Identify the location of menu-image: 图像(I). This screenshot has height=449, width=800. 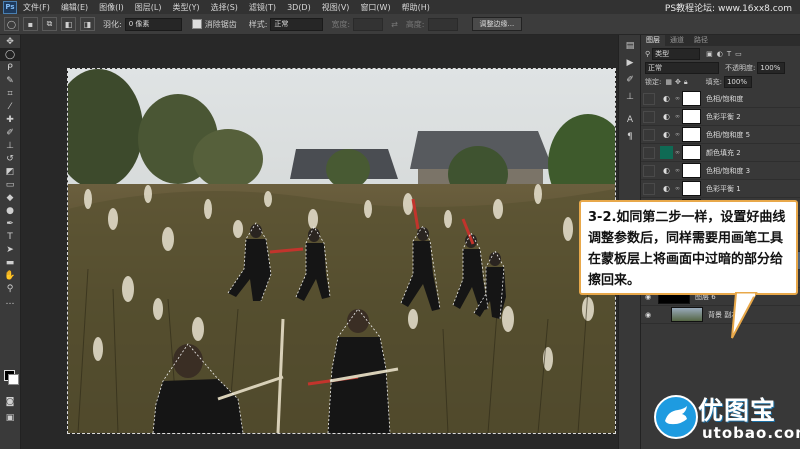
(111, 7).